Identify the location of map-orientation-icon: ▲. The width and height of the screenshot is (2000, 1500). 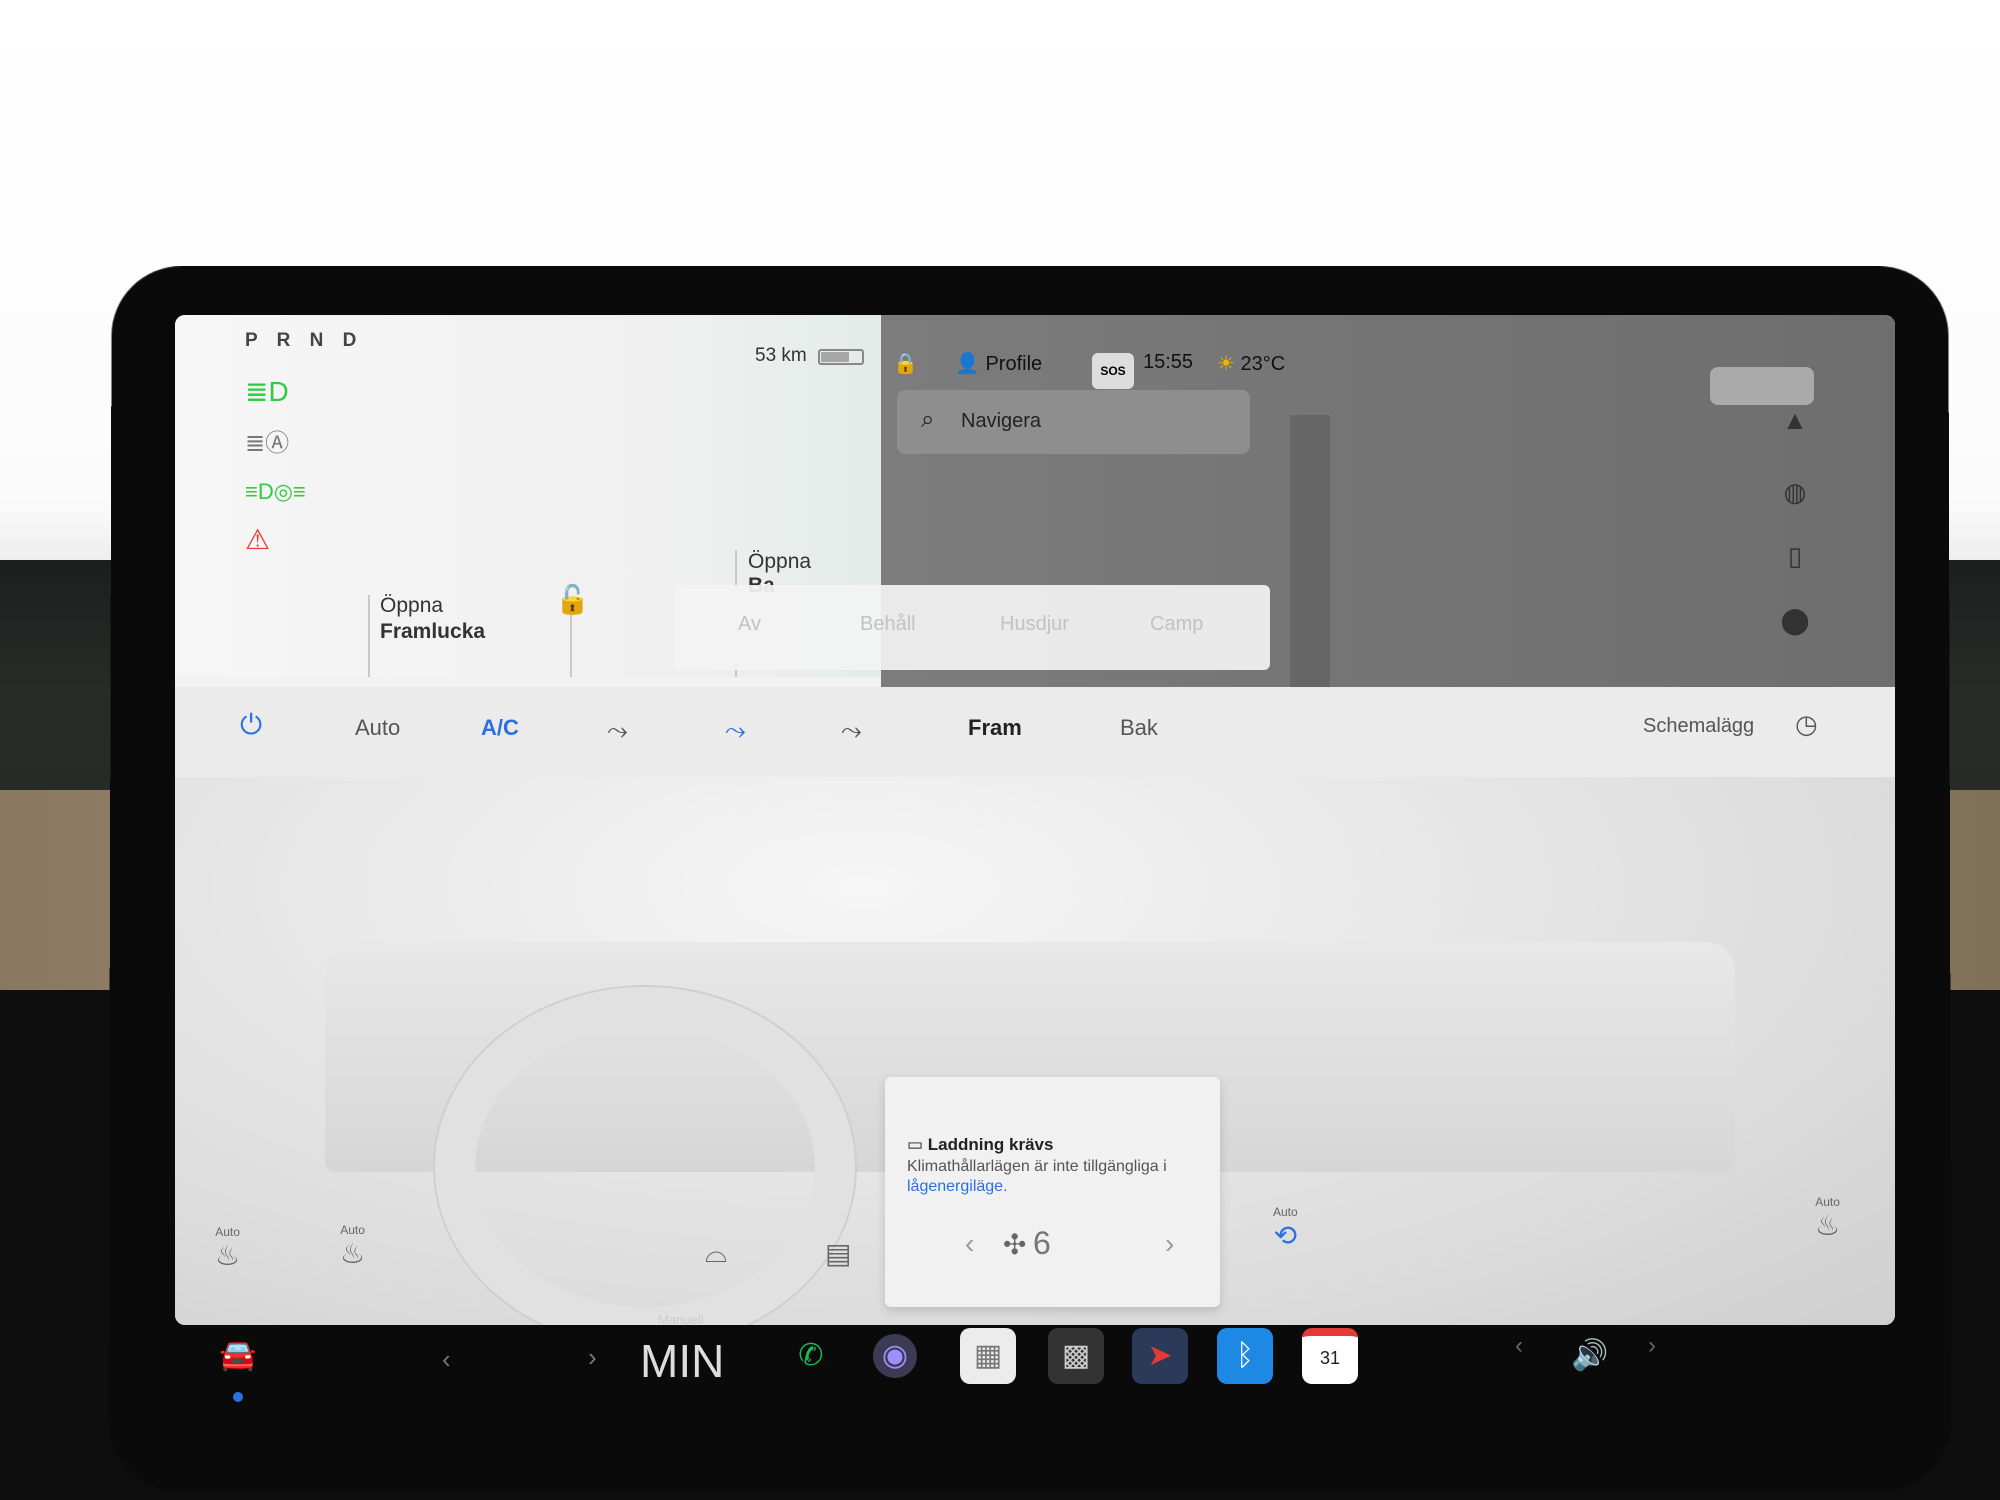
(1795, 432).